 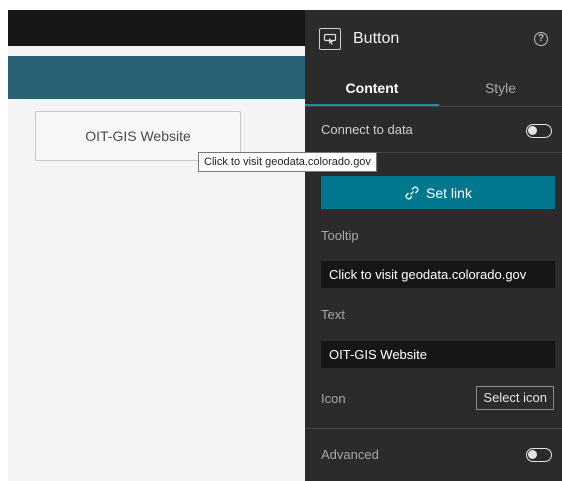 I want to click on set-link-button: Set link, so click(x=438, y=192).